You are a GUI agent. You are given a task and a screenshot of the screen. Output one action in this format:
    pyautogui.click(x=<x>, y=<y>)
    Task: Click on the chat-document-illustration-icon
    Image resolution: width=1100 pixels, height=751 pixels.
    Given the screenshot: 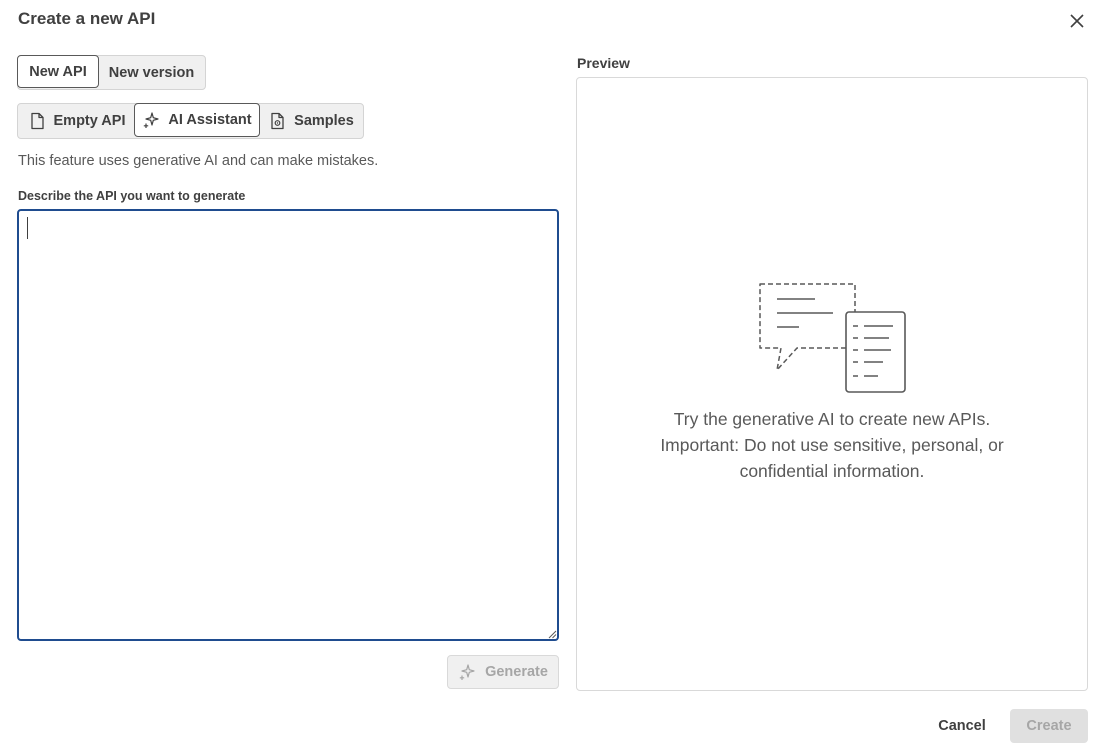 What is the action you would take?
    pyautogui.click(x=832, y=338)
    